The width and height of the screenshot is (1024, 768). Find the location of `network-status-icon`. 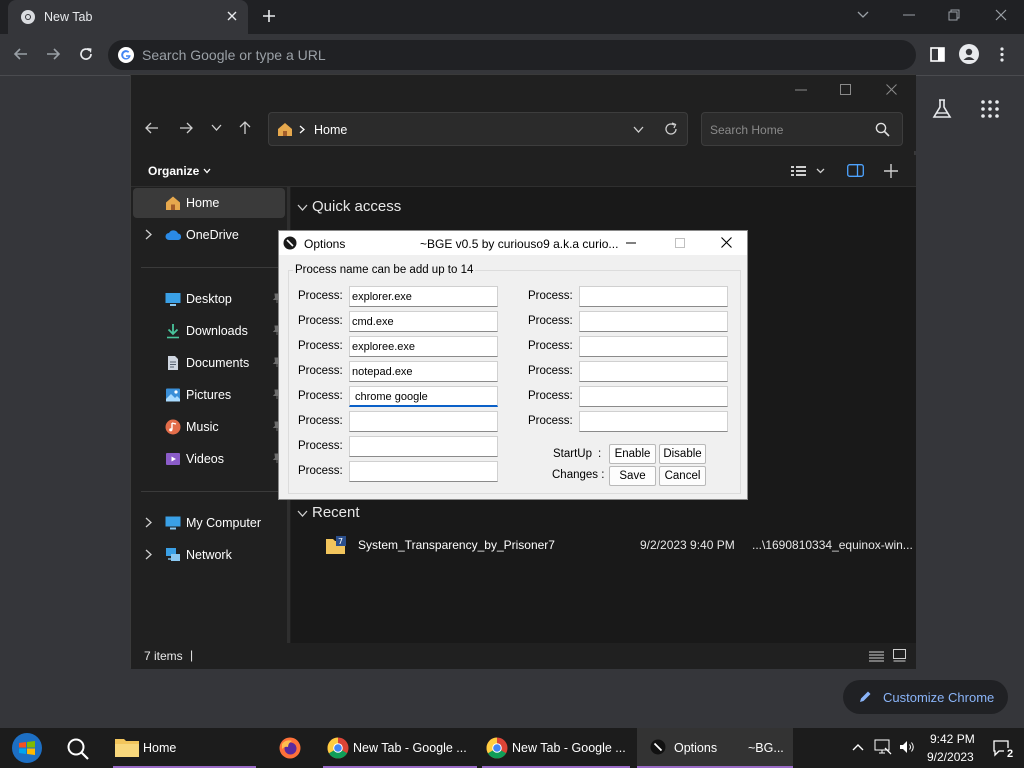

network-status-icon is located at coordinates (883, 747).